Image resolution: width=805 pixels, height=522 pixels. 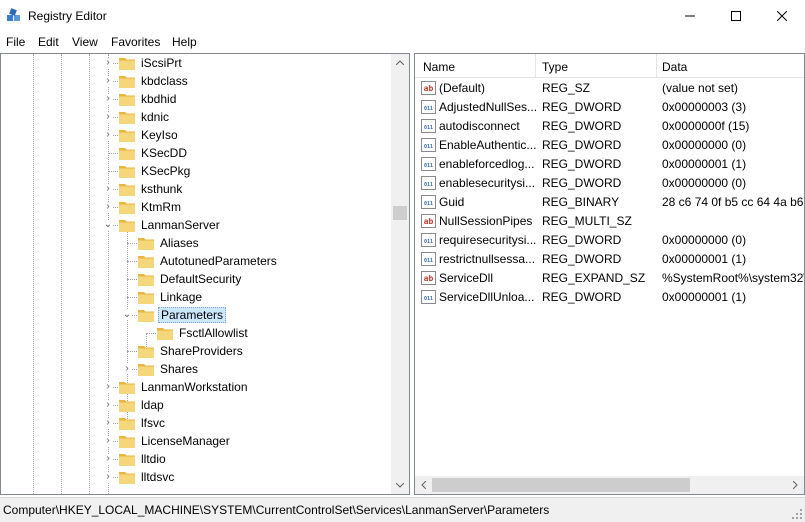 What do you see at coordinates (400, 274) in the screenshot?
I see `tree-vertical-scrollbar` at bounding box center [400, 274].